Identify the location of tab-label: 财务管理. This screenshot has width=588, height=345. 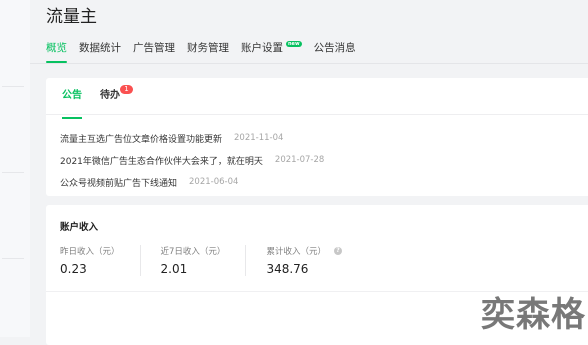
(208, 48).